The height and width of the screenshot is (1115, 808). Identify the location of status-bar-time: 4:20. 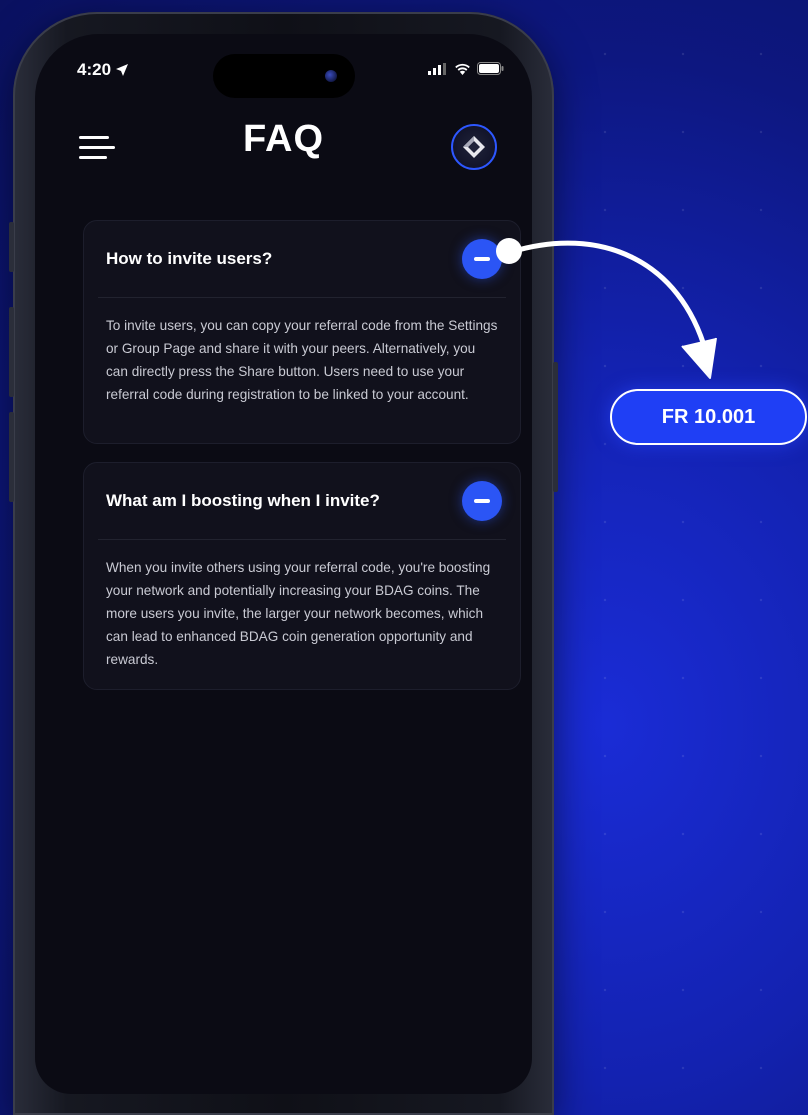
(103, 70).